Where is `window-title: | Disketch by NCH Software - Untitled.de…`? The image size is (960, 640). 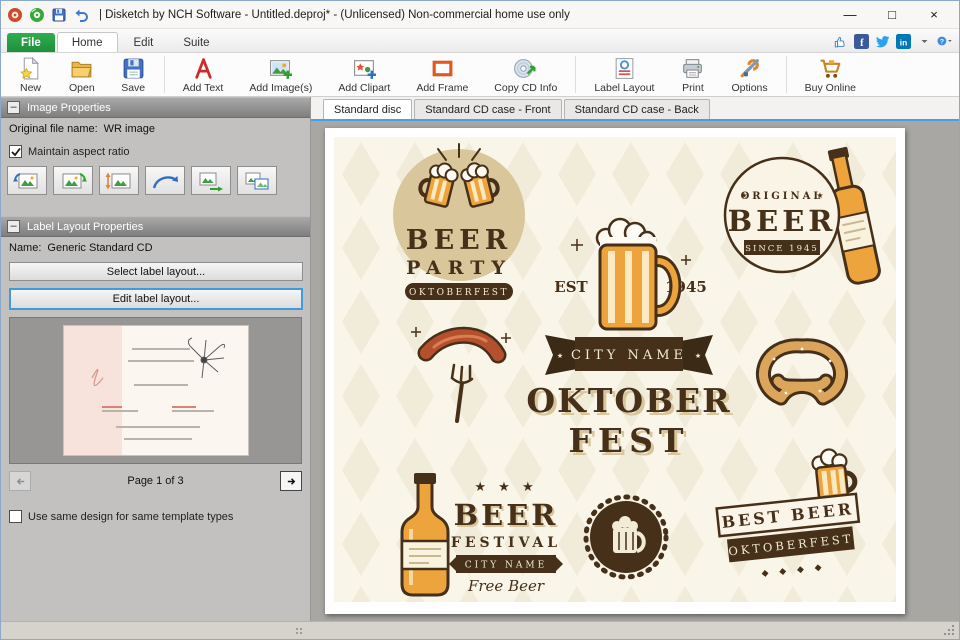 window-title: | Disketch by NCH Software - Untitled.de… is located at coordinates (334, 14).